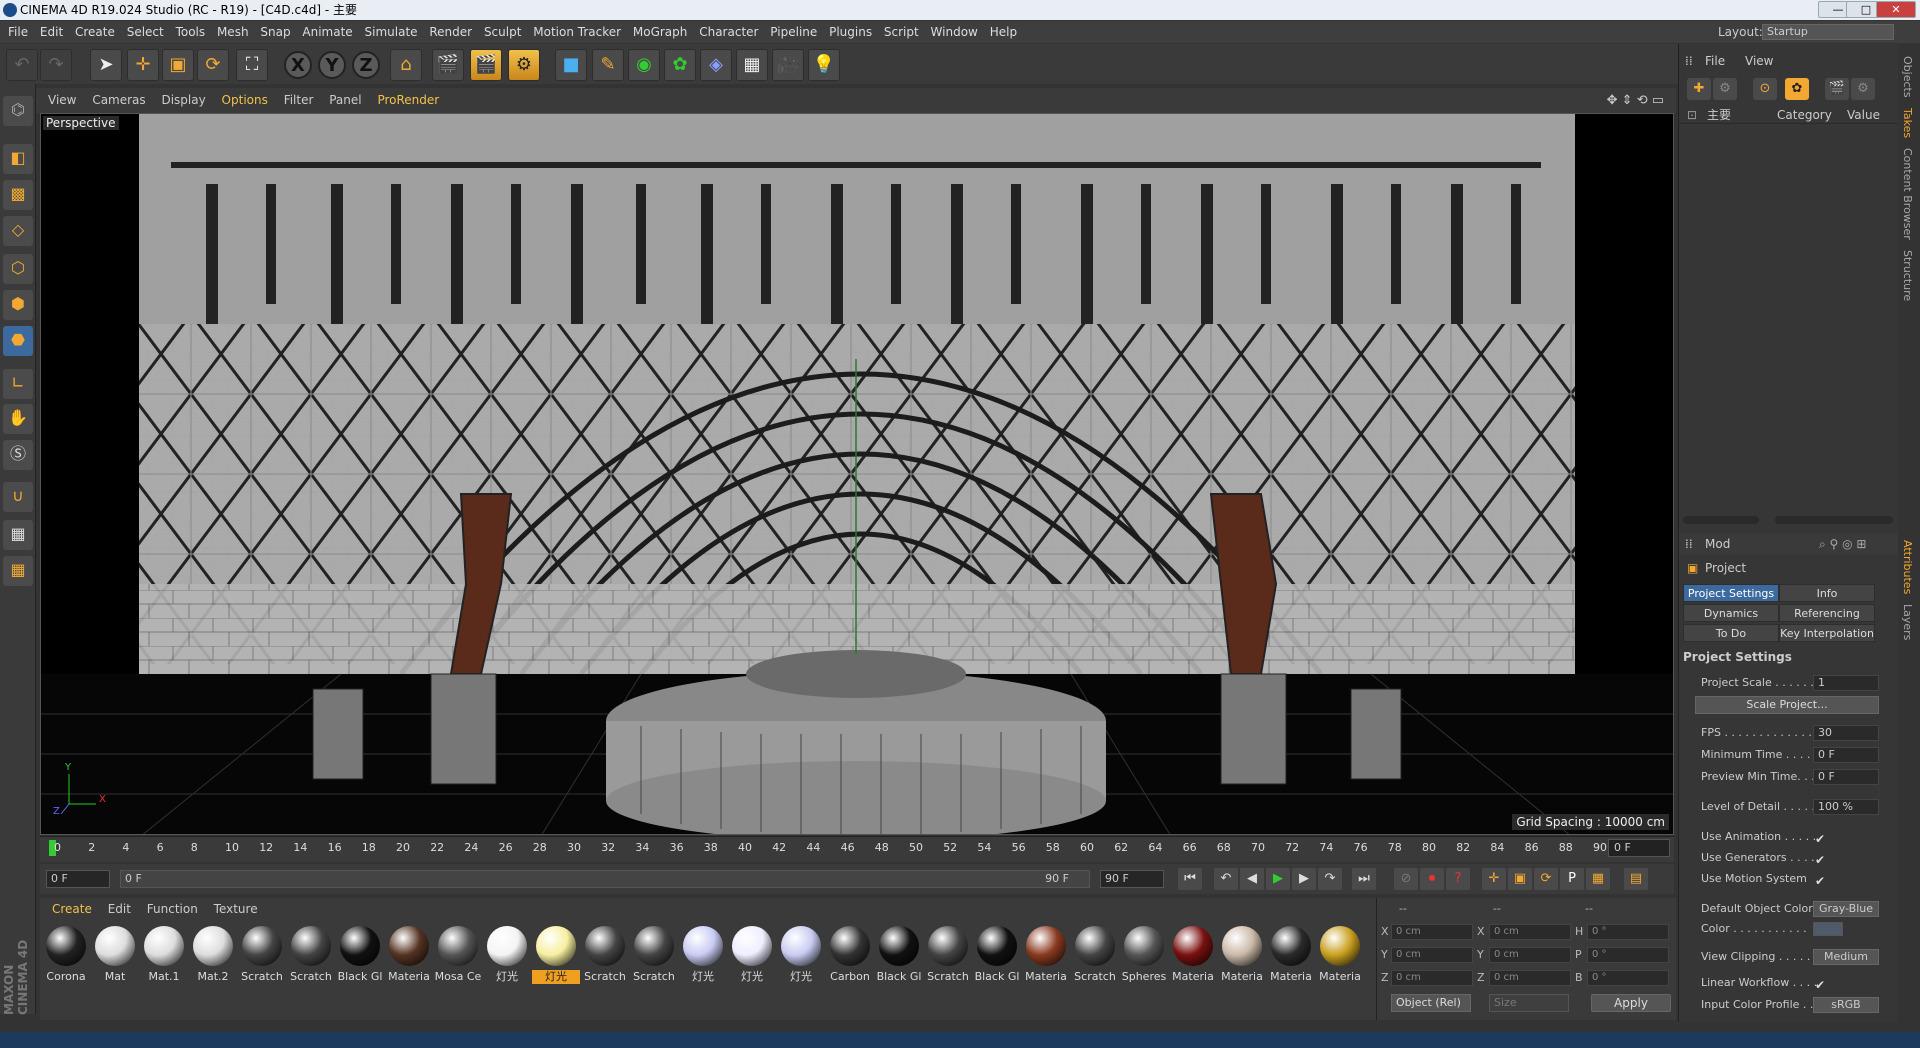 The image size is (1920, 1048). Describe the element at coordinates (752, 65) in the screenshot. I see `floor-icon: ▦` at that location.